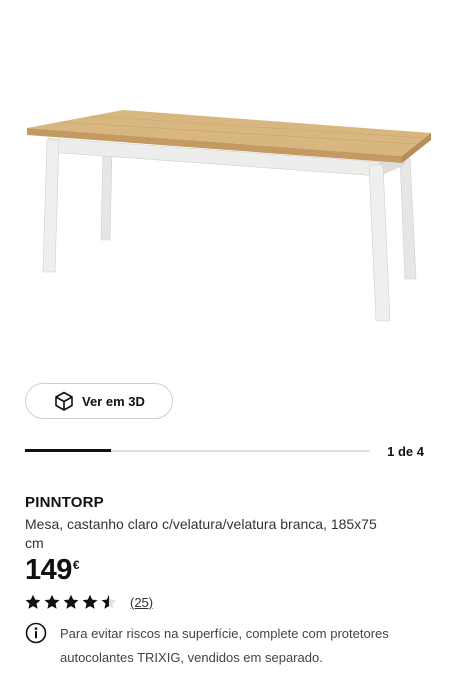 This screenshot has width=458, height=699. Describe the element at coordinates (141, 602) in the screenshot. I see `rating-count-link: (25)` at that location.